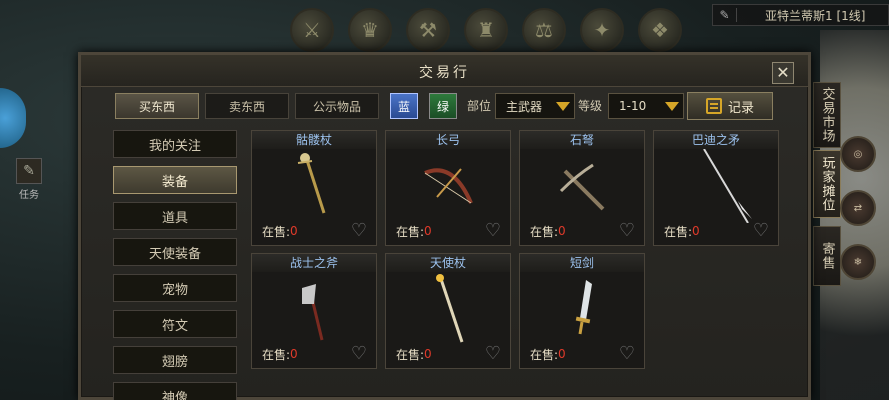 The image size is (889, 400). What do you see at coordinates (312, 30) in the screenshot?
I see `skill-icon-1: ⚔` at bounding box center [312, 30].